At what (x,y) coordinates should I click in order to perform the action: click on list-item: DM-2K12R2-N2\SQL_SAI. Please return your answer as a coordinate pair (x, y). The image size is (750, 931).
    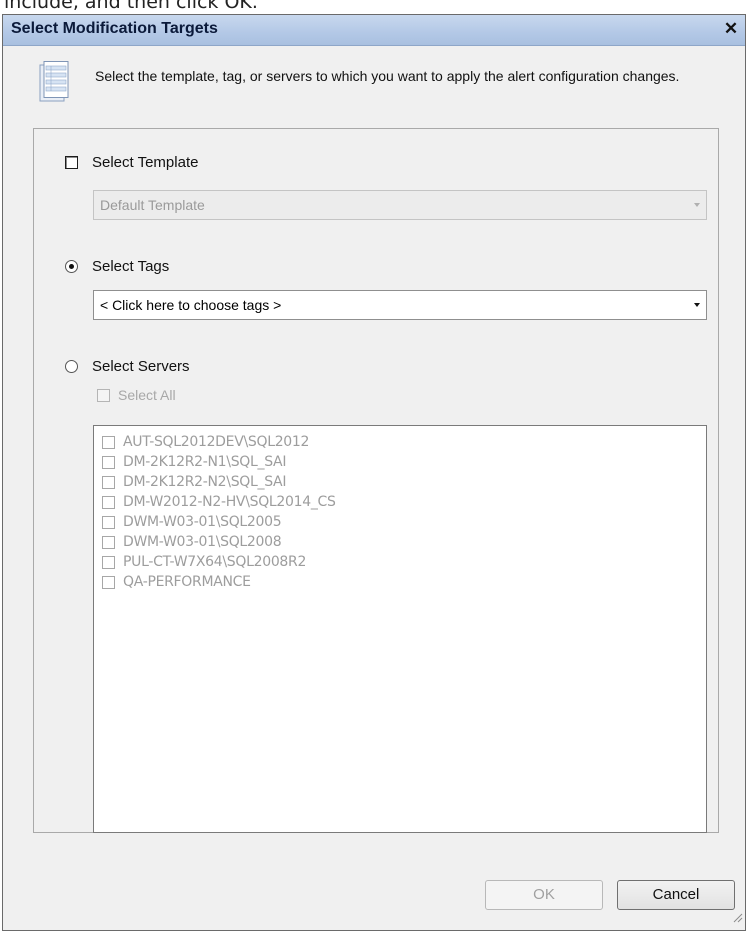
    Looking at the image, I should click on (404, 482).